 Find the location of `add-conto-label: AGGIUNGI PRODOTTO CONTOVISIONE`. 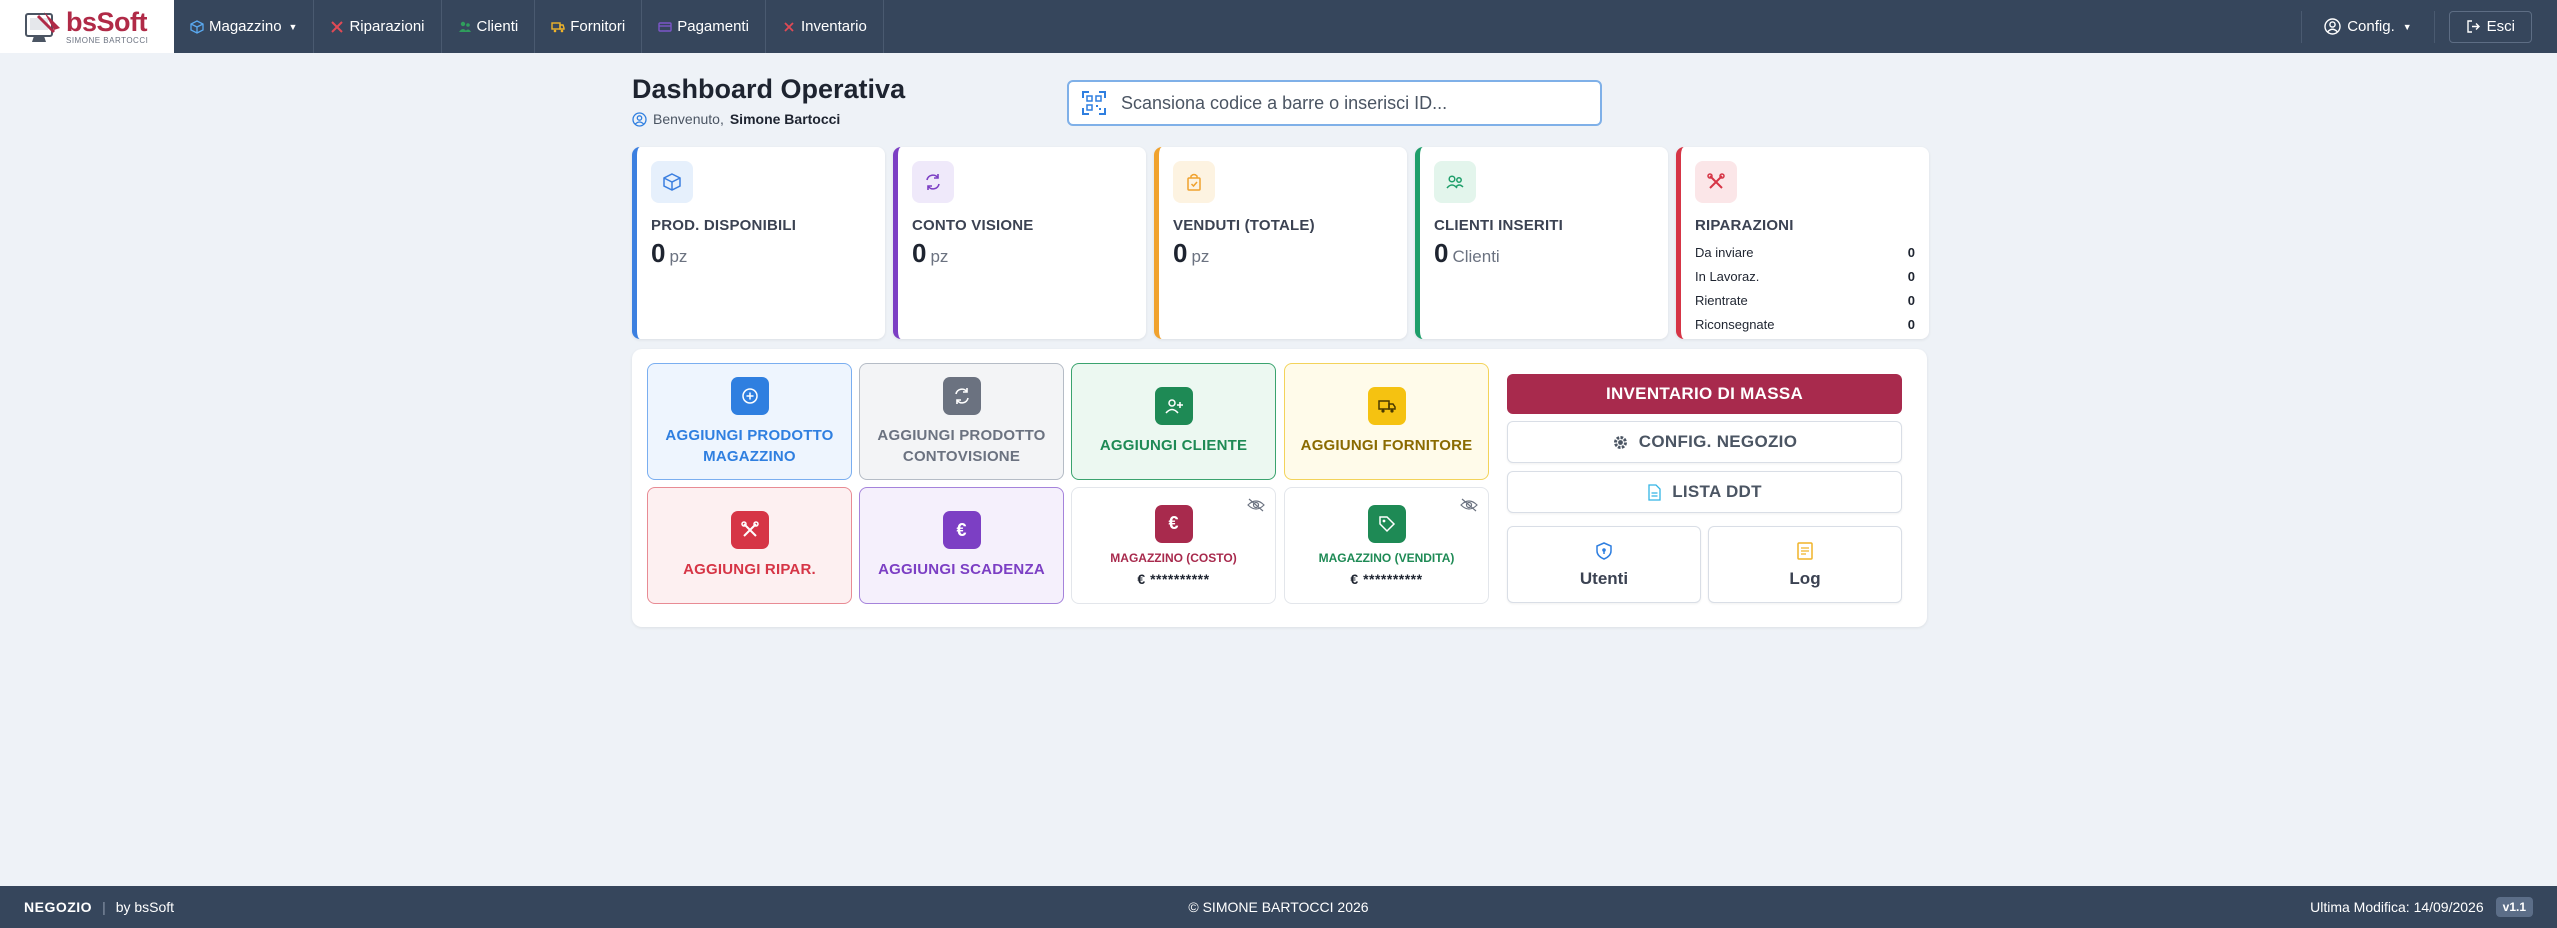

add-conto-label: AGGIUNGI PRODOTTO CONTOVISIONE is located at coordinates (961, 445).